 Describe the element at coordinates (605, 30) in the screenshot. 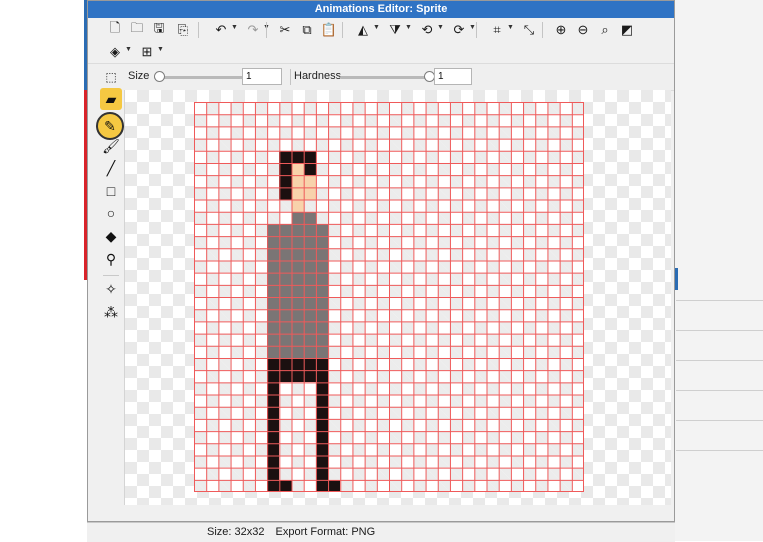

I see `zoom-fit-icon: ⌕` at that location.